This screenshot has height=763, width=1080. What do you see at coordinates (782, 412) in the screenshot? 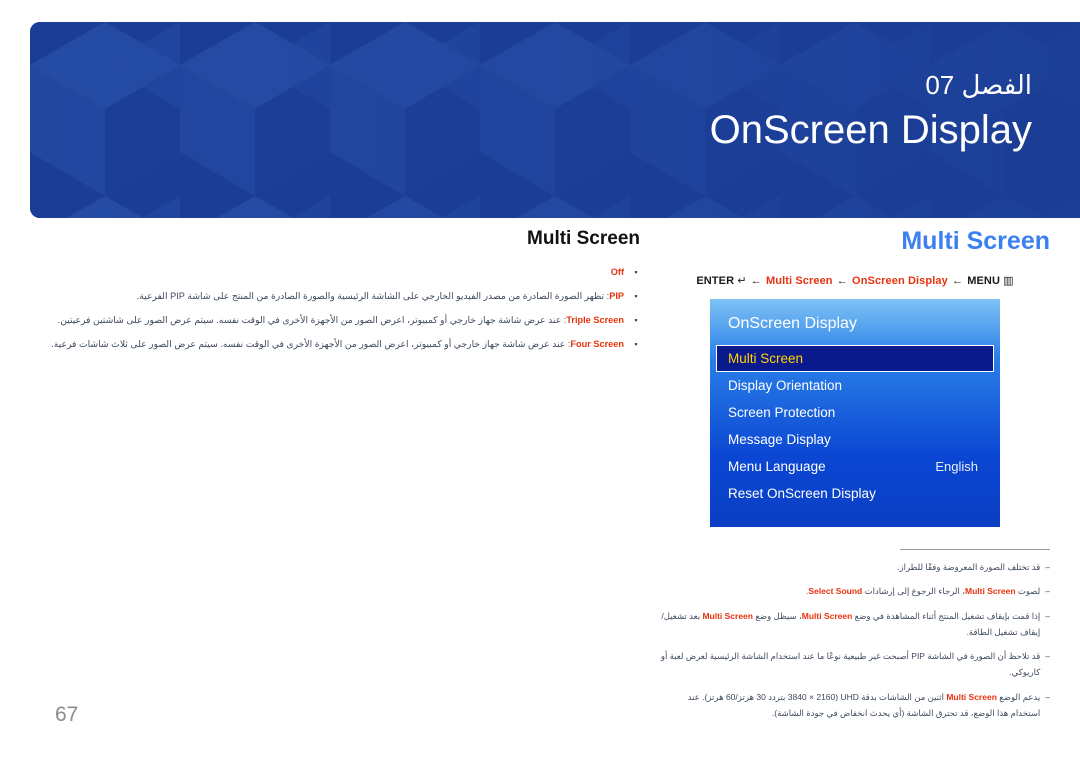
I see `osd-item-label: Screen Protection` at bounding box center [782, 412].